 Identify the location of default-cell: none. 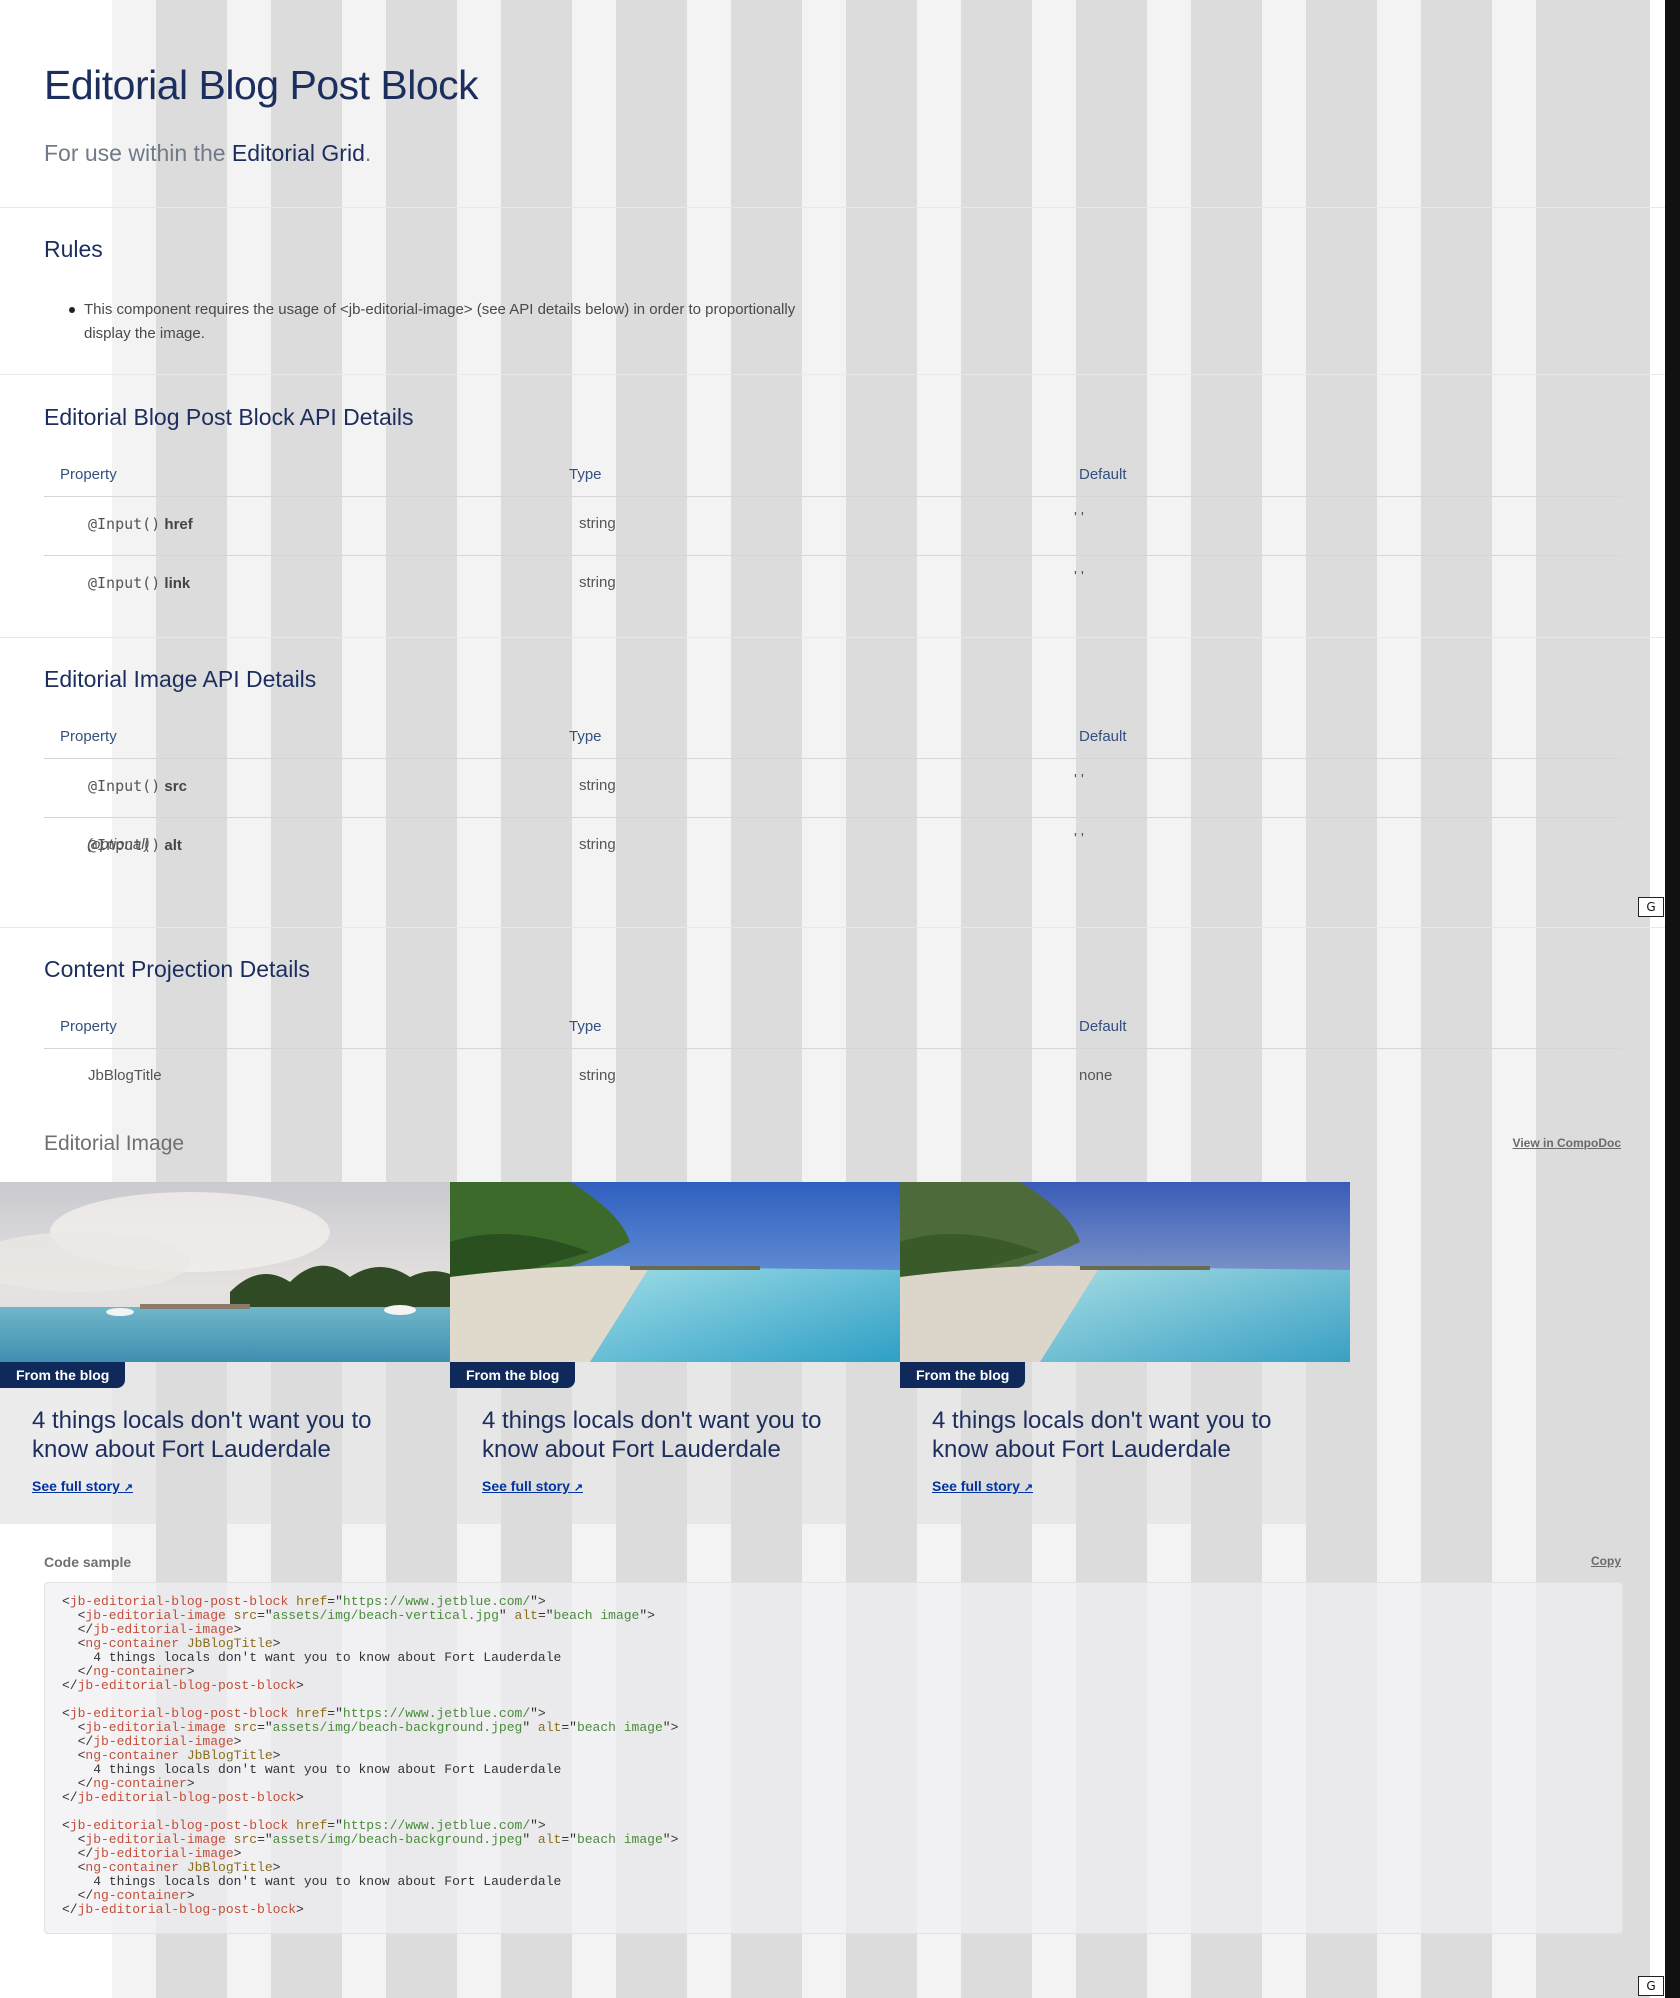
(1096, 1075).